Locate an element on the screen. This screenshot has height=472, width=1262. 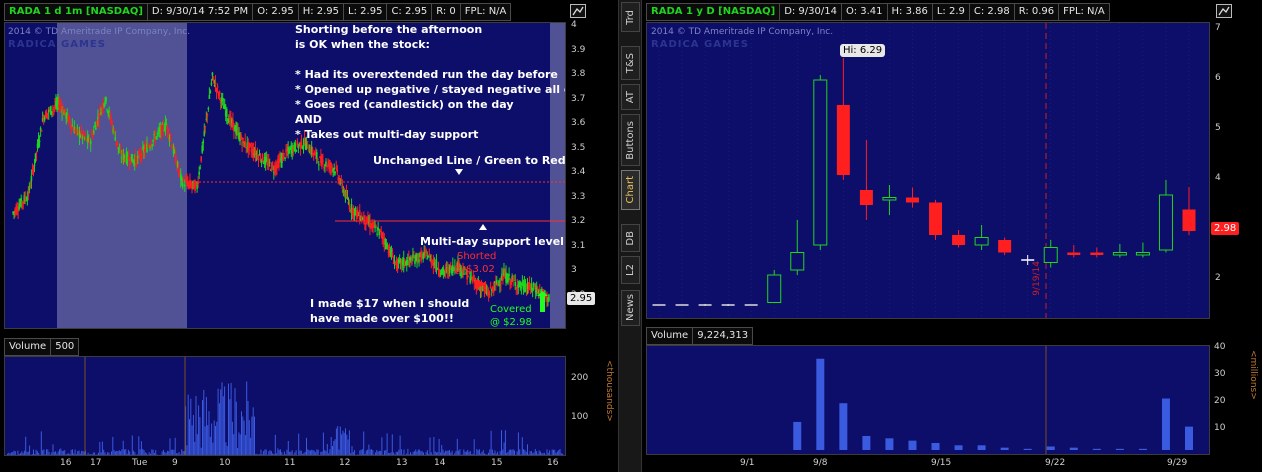
left-time-label: 14 is located at coordinates (440, 463).